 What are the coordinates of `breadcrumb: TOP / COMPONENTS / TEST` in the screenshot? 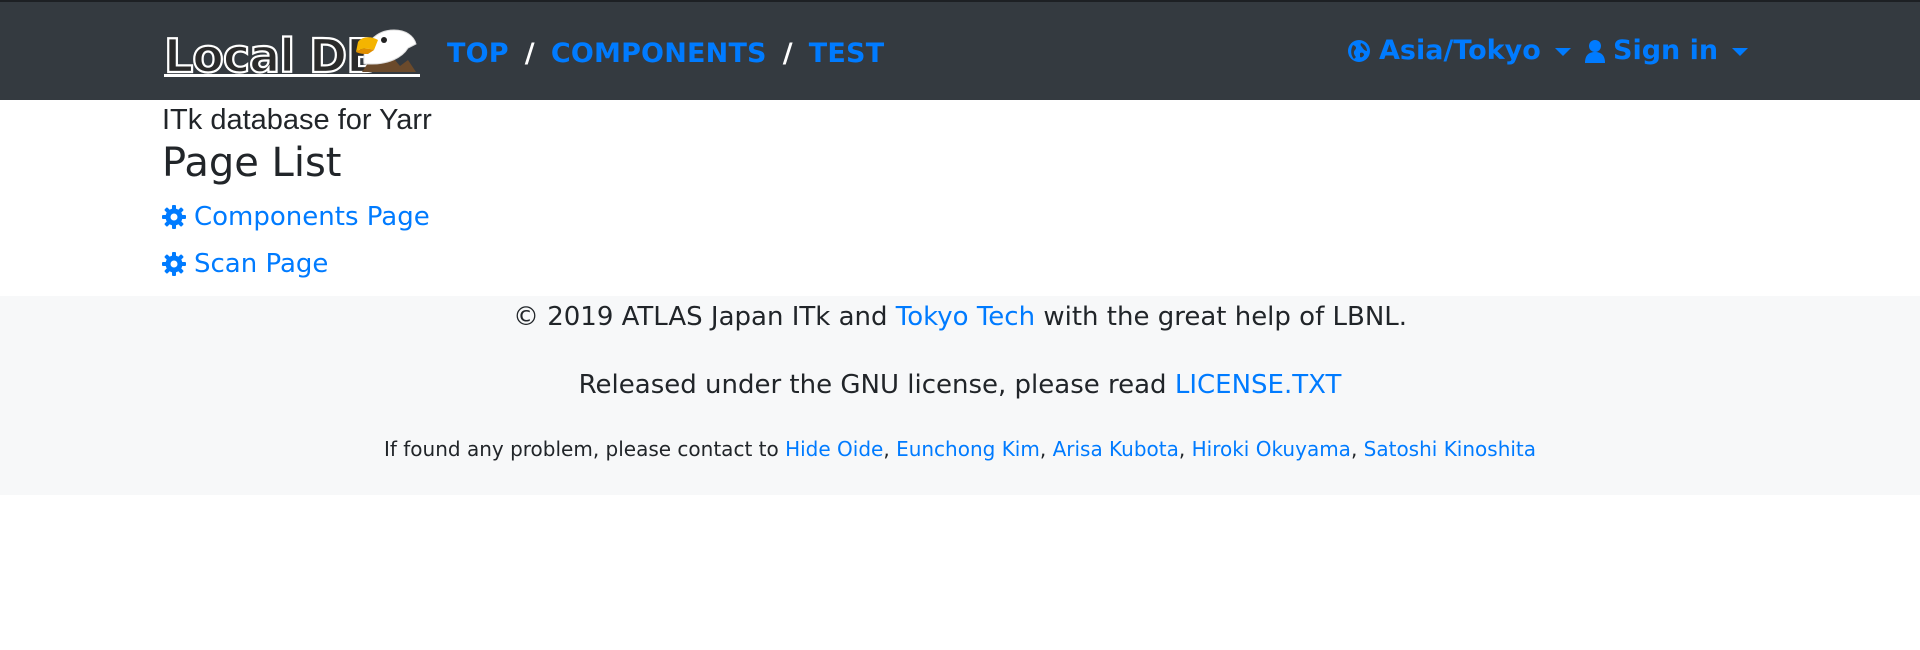 It's located at (665, 53).